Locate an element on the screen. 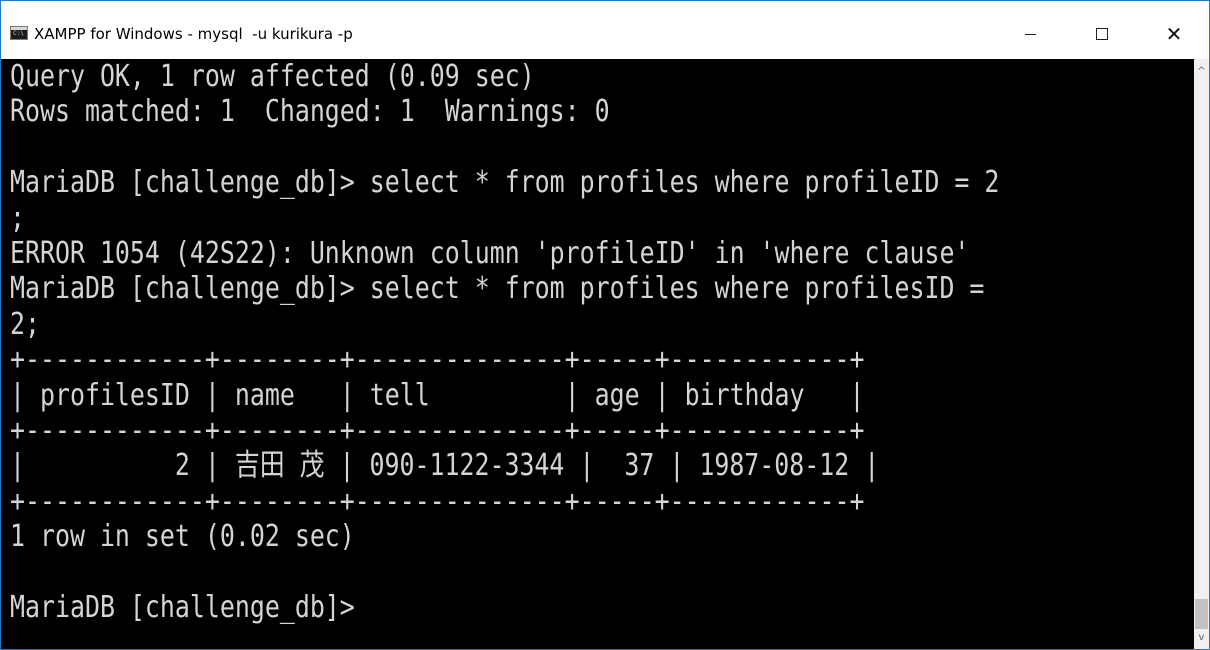 The width and height of the screenshot is (1210, 650). console-icon-label: C:\ is located at coordinates (18, 33).